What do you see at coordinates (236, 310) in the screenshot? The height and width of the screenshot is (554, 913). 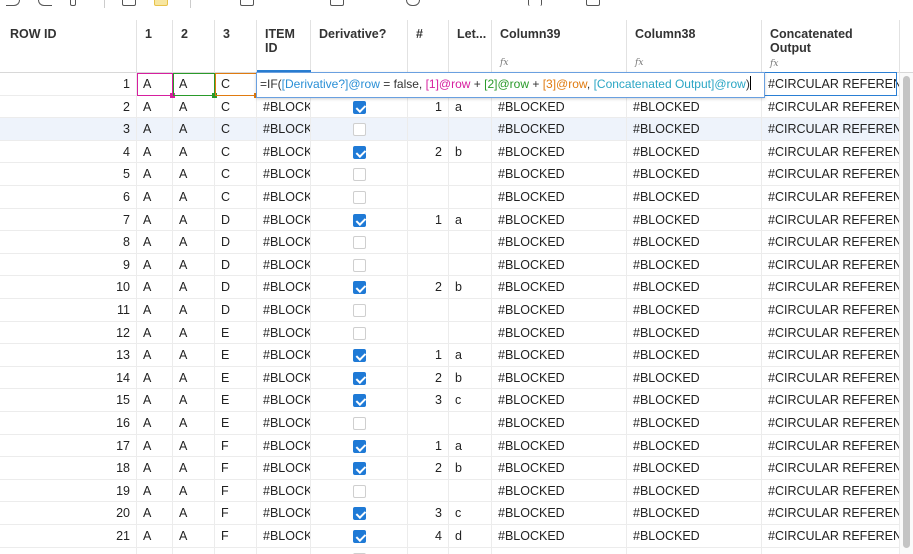 I see `cell-col-3: D` at bounding box center [236, 310].